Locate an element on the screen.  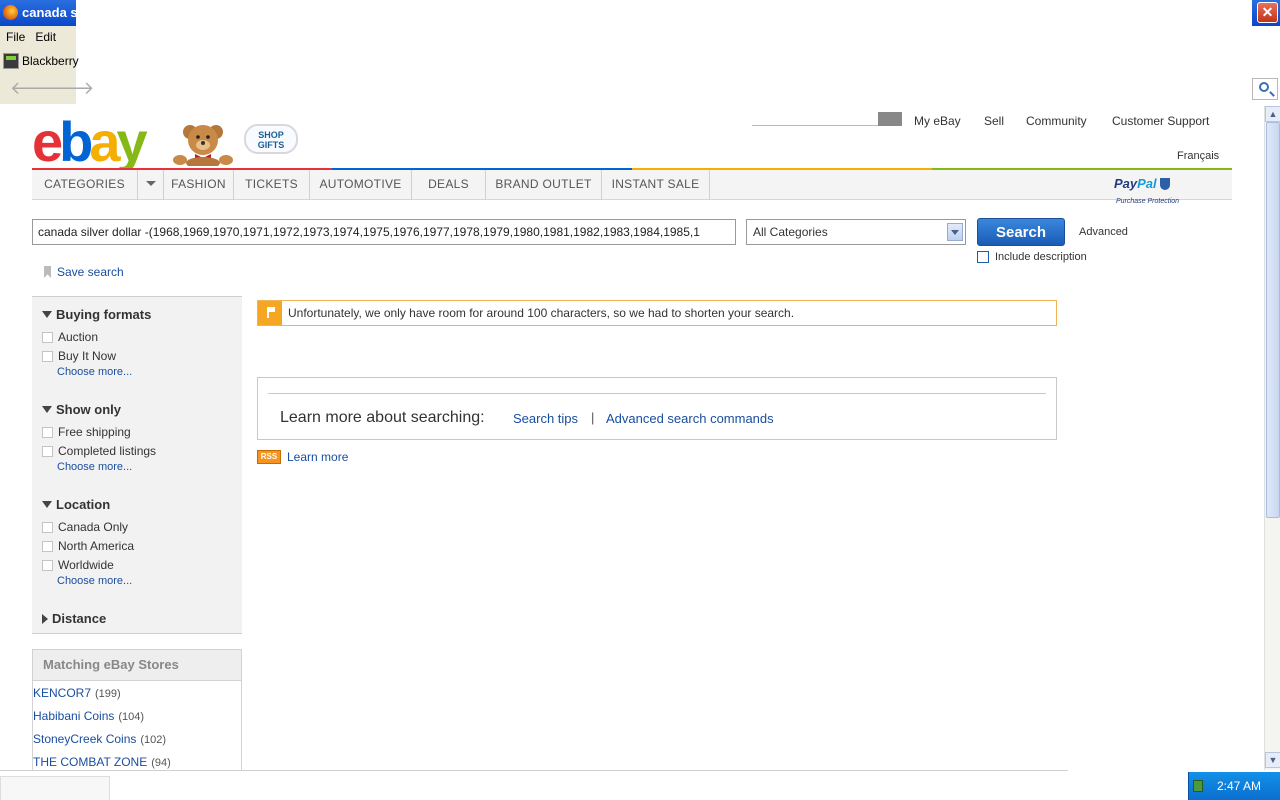
save-search-label: Save search is located at coordinates (90, 272).